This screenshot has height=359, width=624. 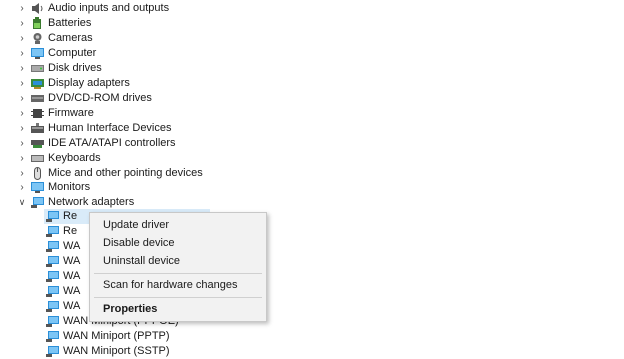 I want to click on tree-item-mice: › Mice and other pointing devices, so click(x=167, y=173).